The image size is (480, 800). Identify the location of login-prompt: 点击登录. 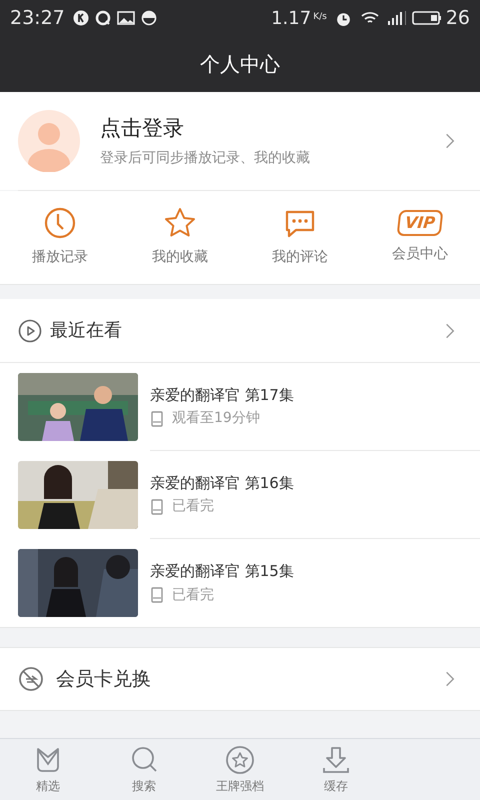
(142, 128).